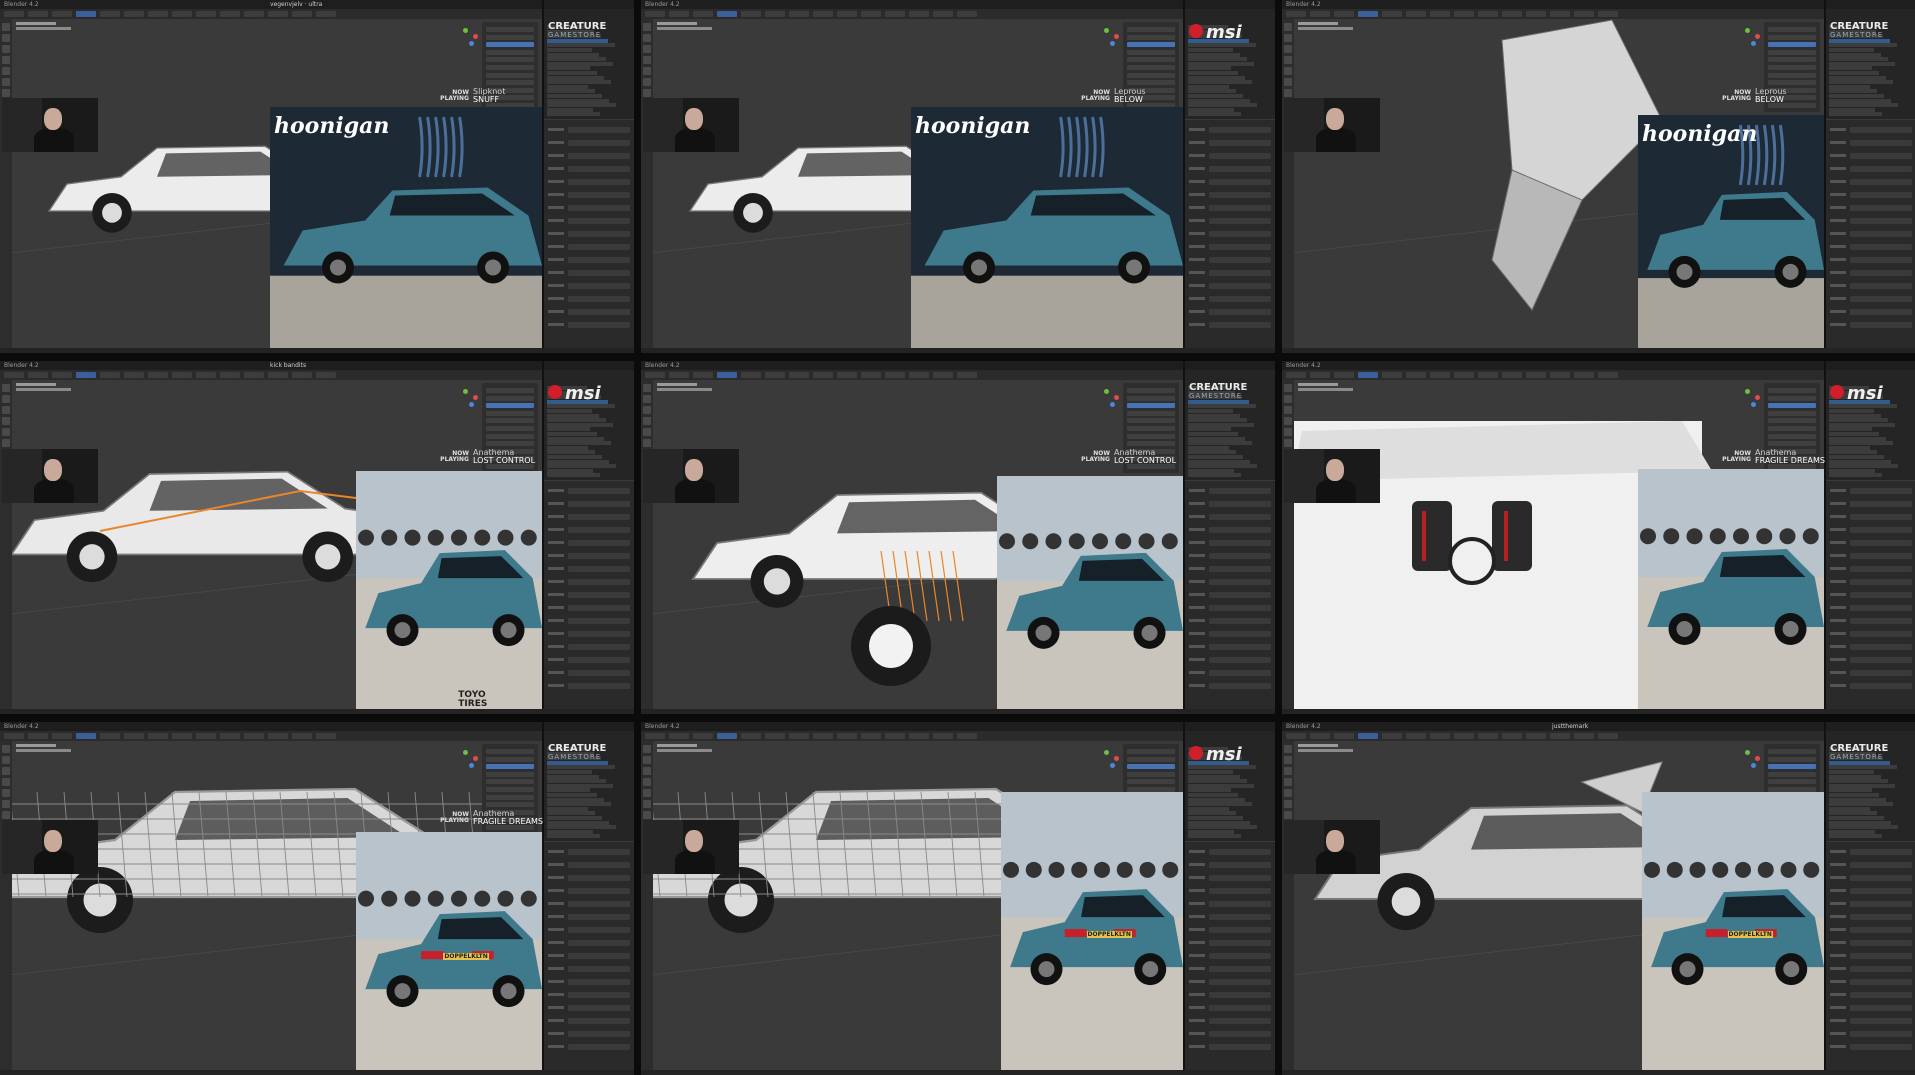 This screenshot has height=1075, width=1915. I want to click on navigation-gizmo, so click(470, 759).